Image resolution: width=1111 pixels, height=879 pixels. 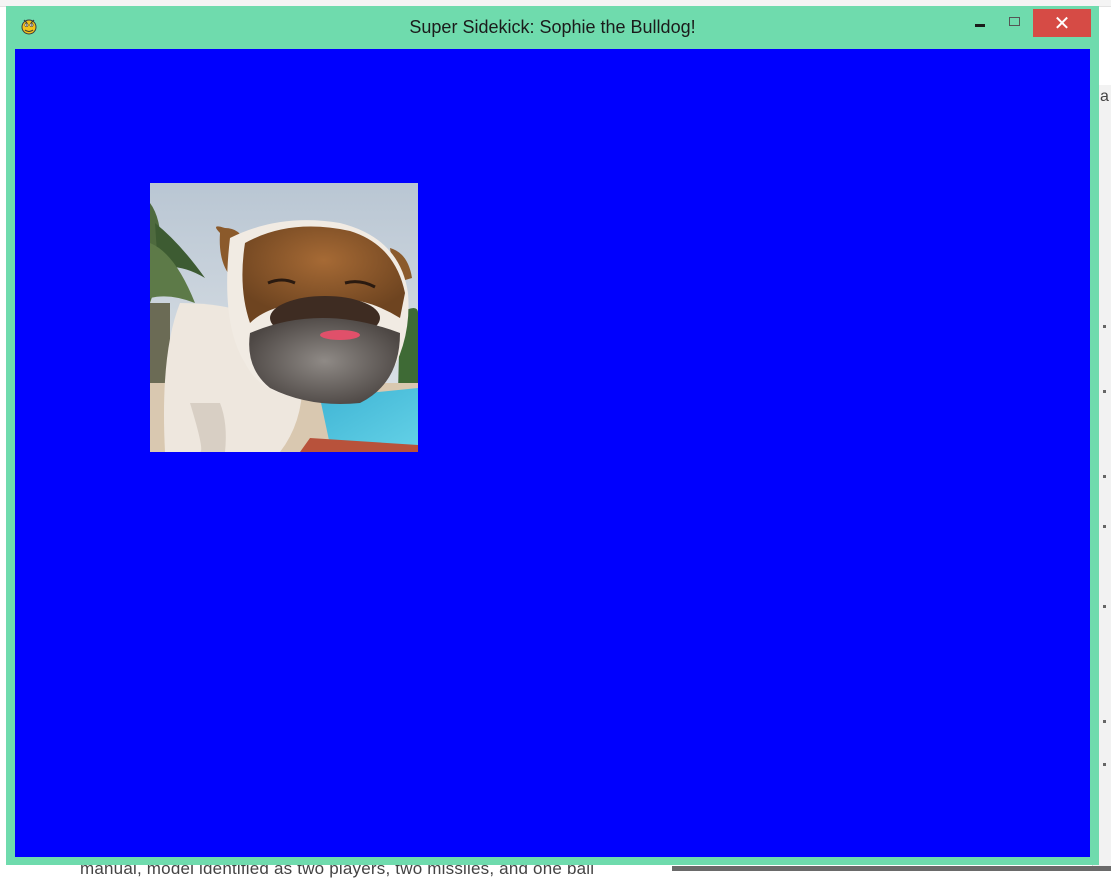 I want to click on background-text-fragment: a, so click(x=1104, y=96).